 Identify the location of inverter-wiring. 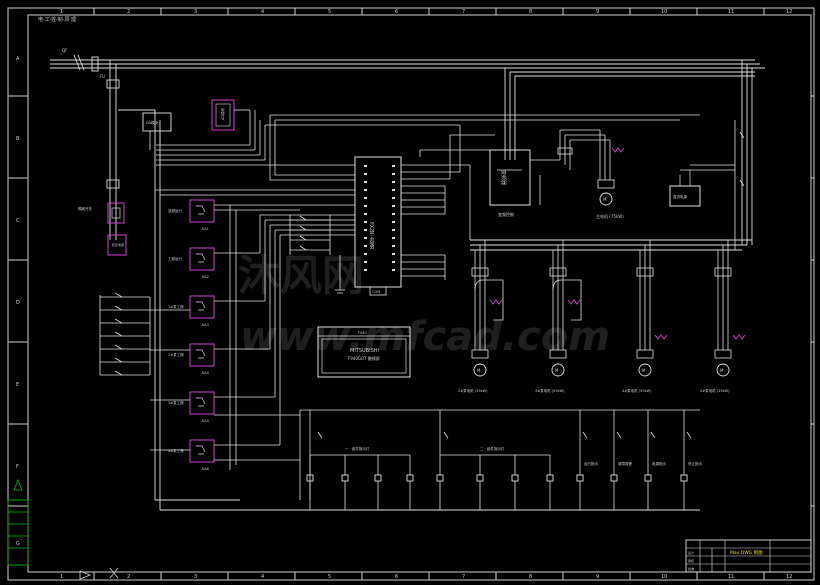
(570, 167).